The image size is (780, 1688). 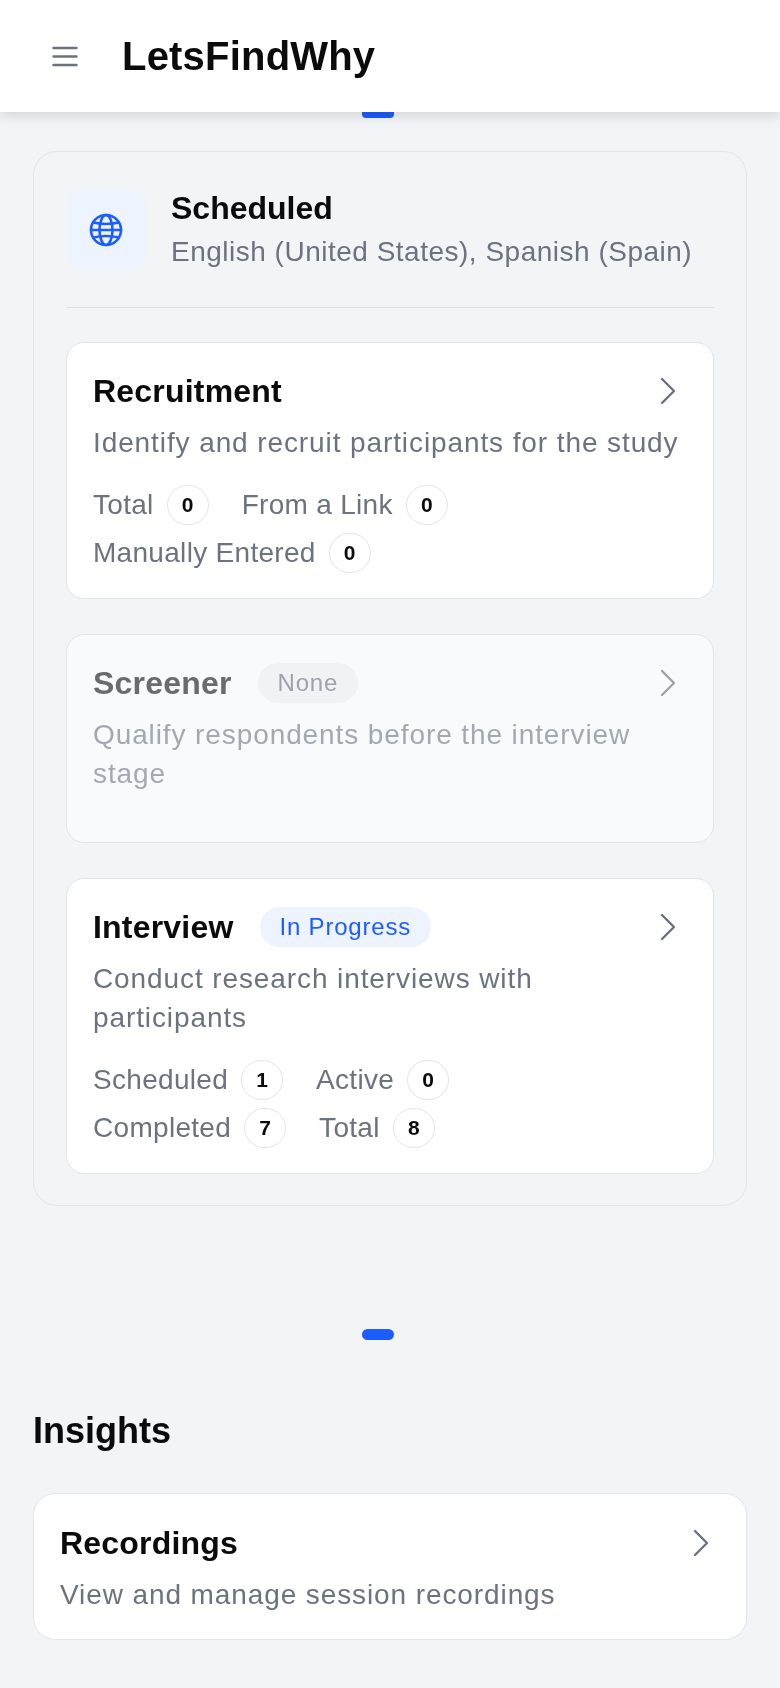 I want to click on stat-label: Manually Entered, so click(x=204, y=553).